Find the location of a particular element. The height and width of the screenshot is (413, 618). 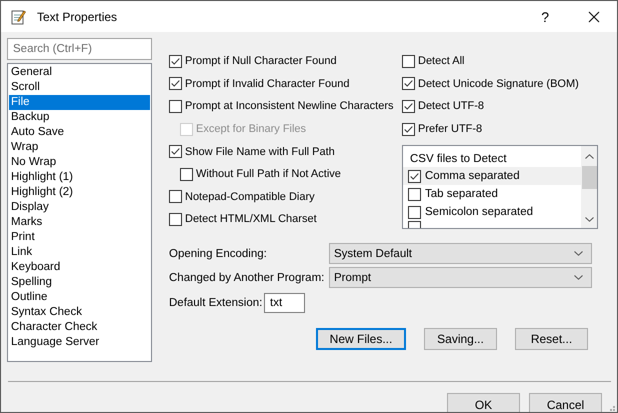

category-item: General is located at coordinates (79, 72).